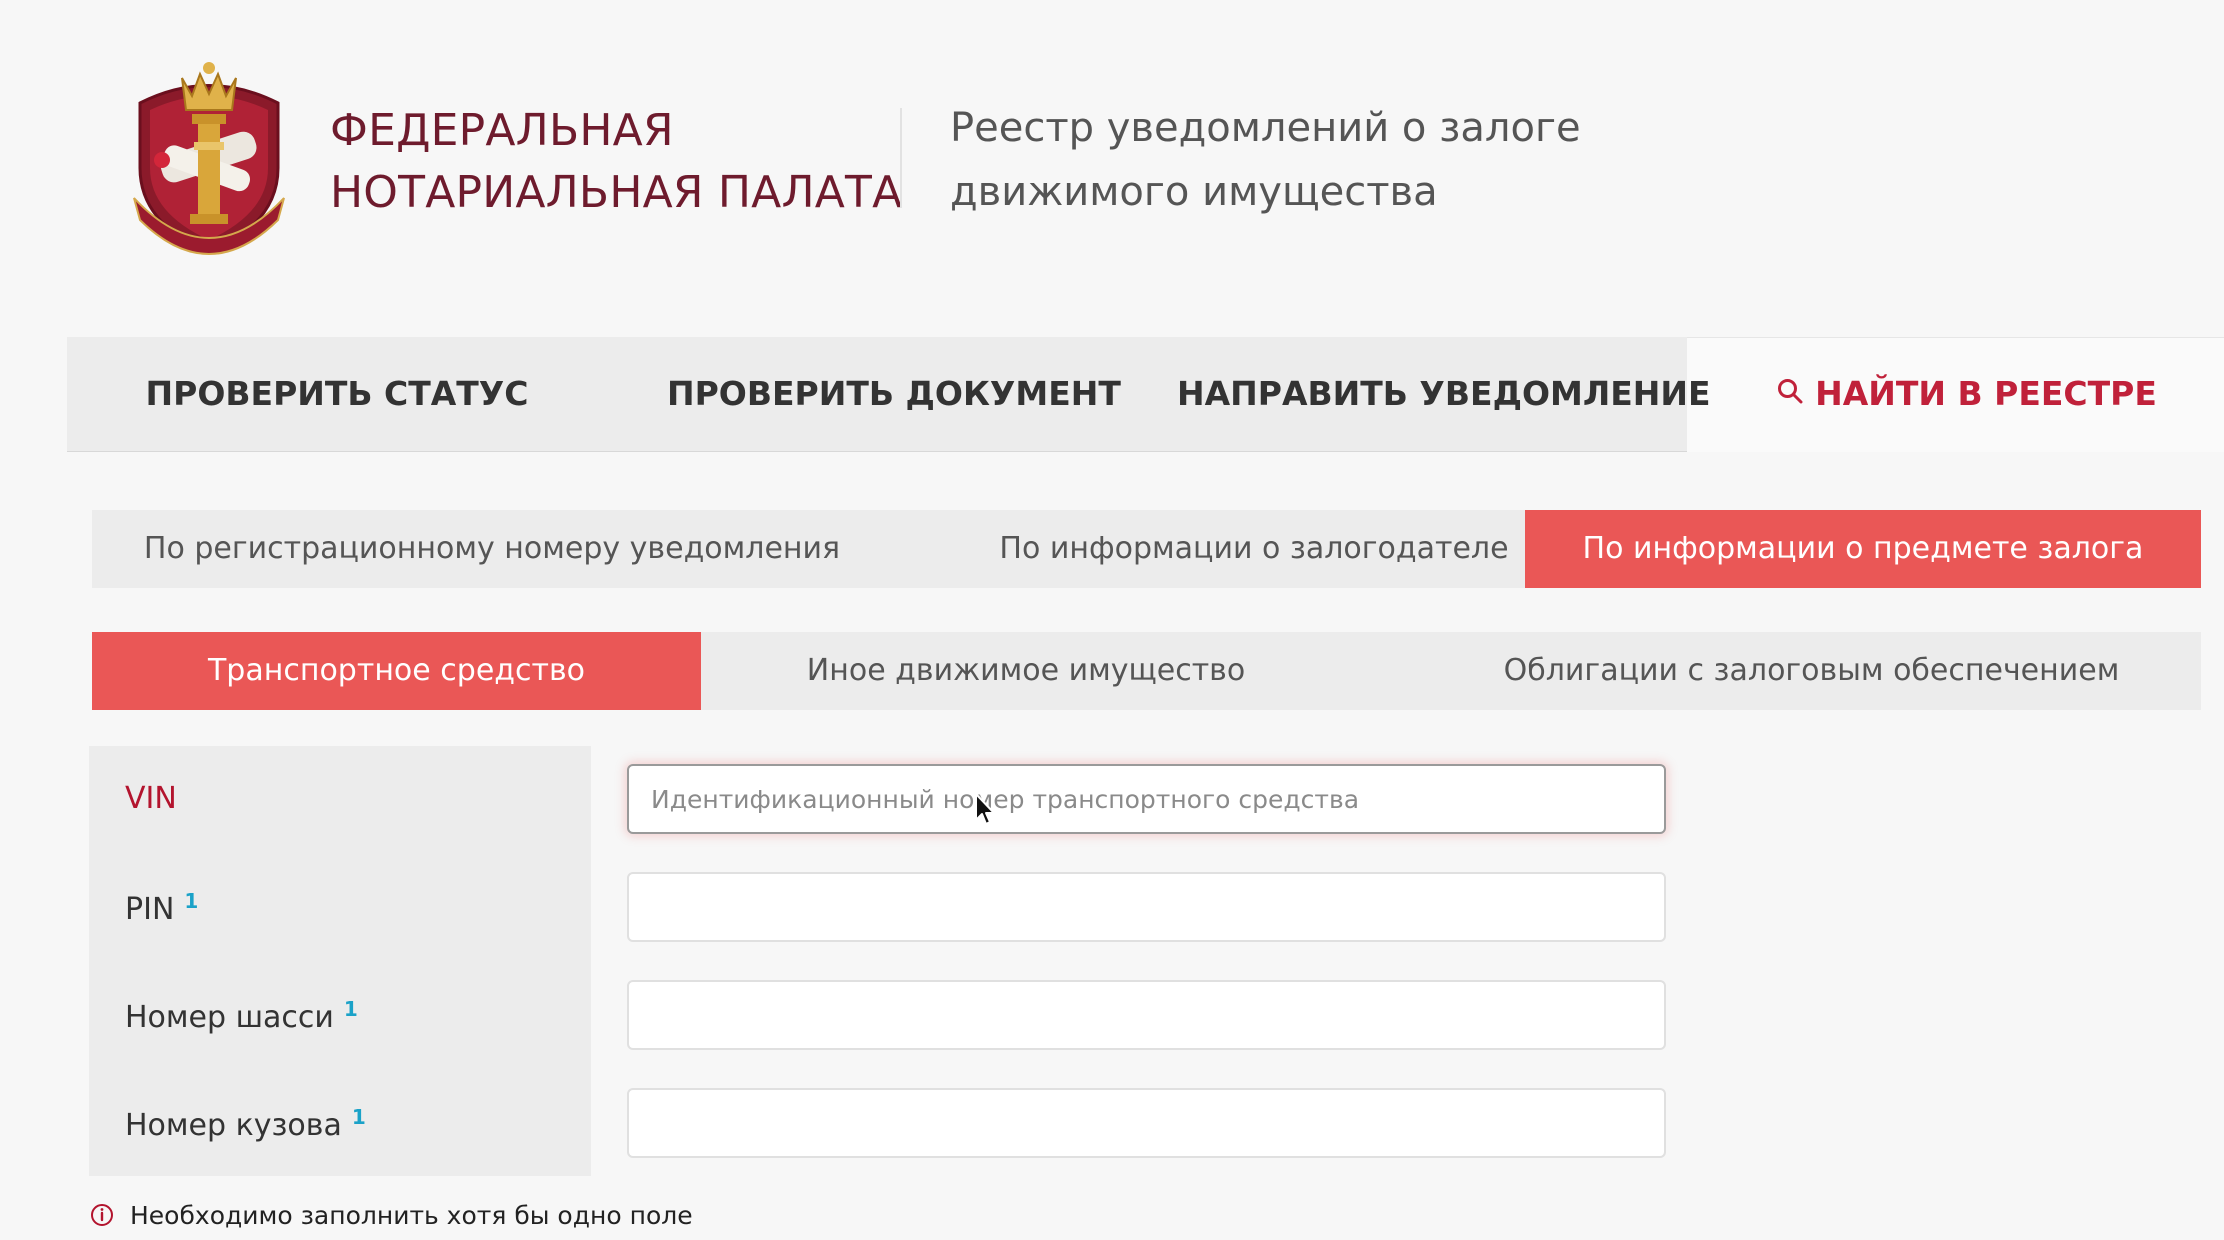  I want to click on pin-label-text: PIN, so click(150, 909).